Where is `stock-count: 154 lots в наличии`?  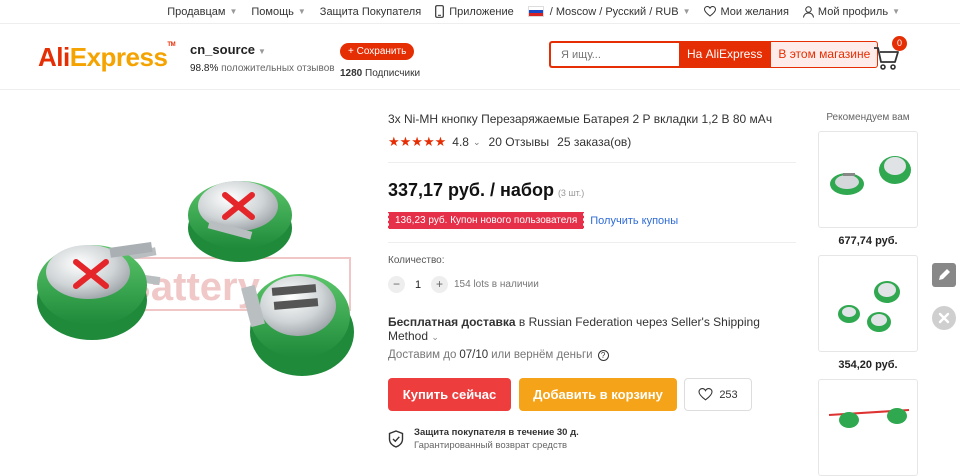
stock-count: 154 lots в наличии is located at coordinates (496, 284).